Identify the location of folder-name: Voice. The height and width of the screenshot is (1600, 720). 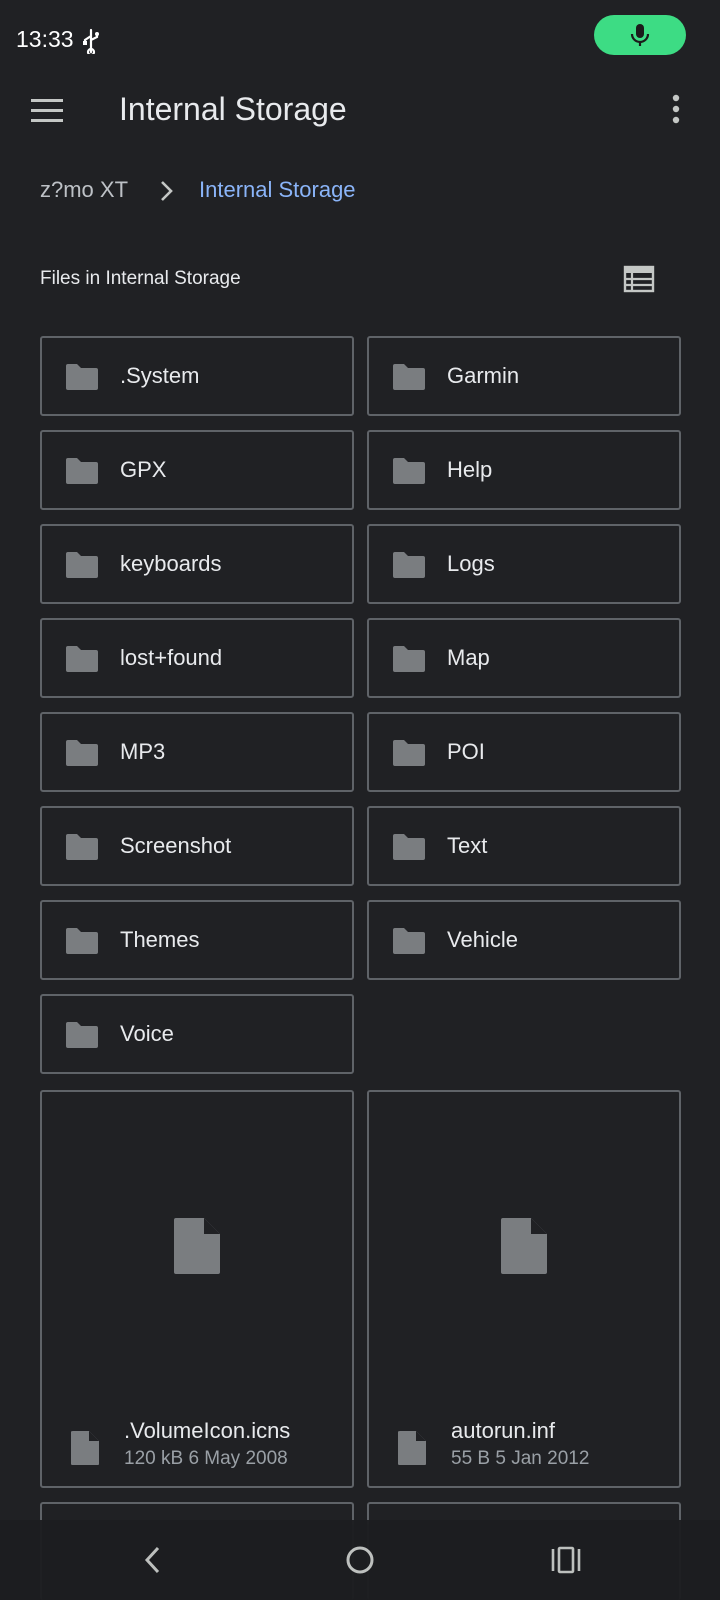
(147, 1033).